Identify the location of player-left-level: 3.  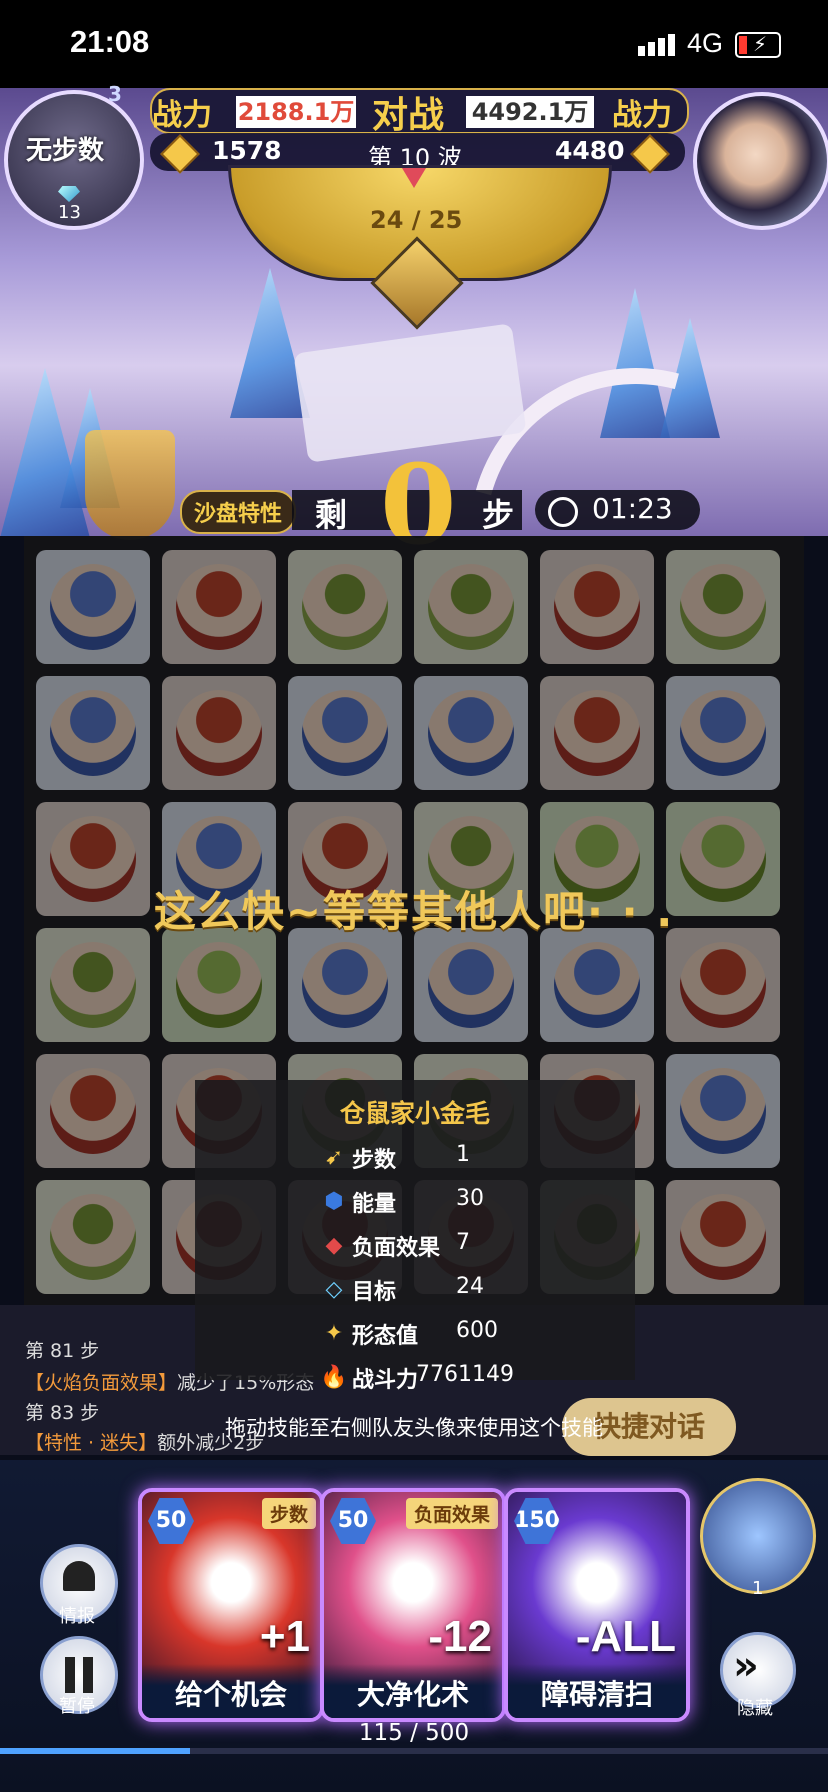
(115, 94).